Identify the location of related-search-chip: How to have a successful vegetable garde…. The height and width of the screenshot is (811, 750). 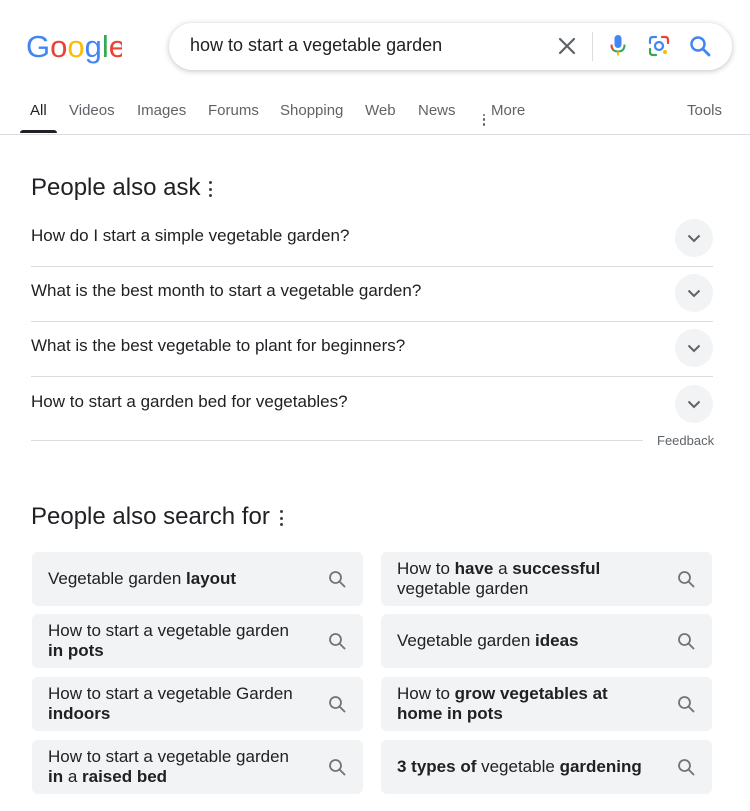
(546, 579).